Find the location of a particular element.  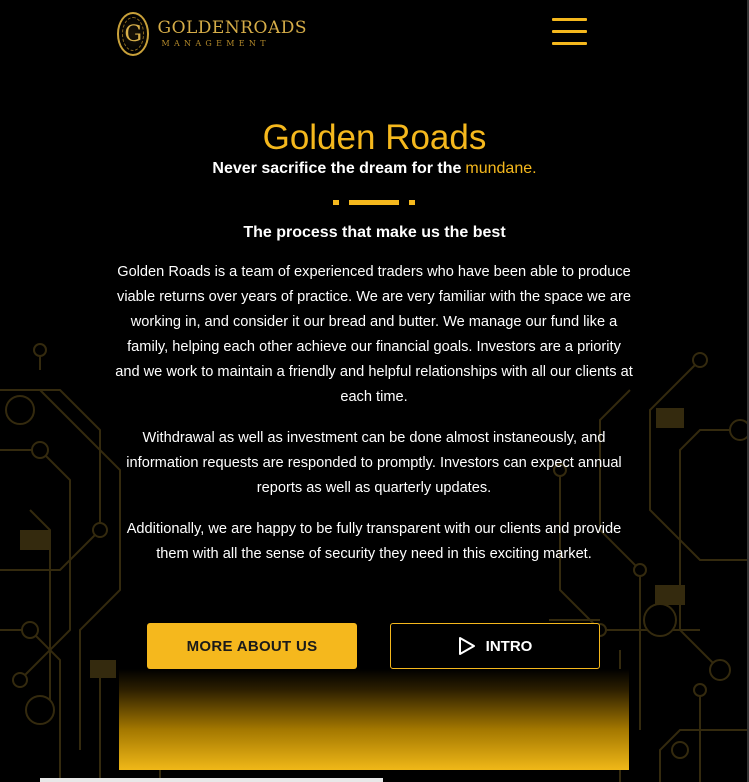

header: G GOLDENROADS MANAGEMENT is located at coordinates (374, 35).